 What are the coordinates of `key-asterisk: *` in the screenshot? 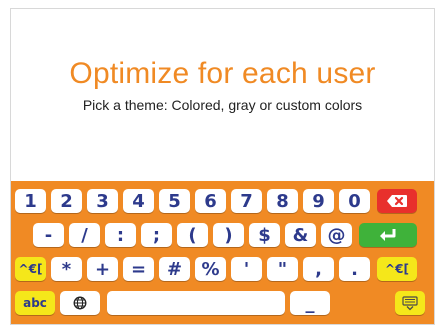 It's located at (66, 269).